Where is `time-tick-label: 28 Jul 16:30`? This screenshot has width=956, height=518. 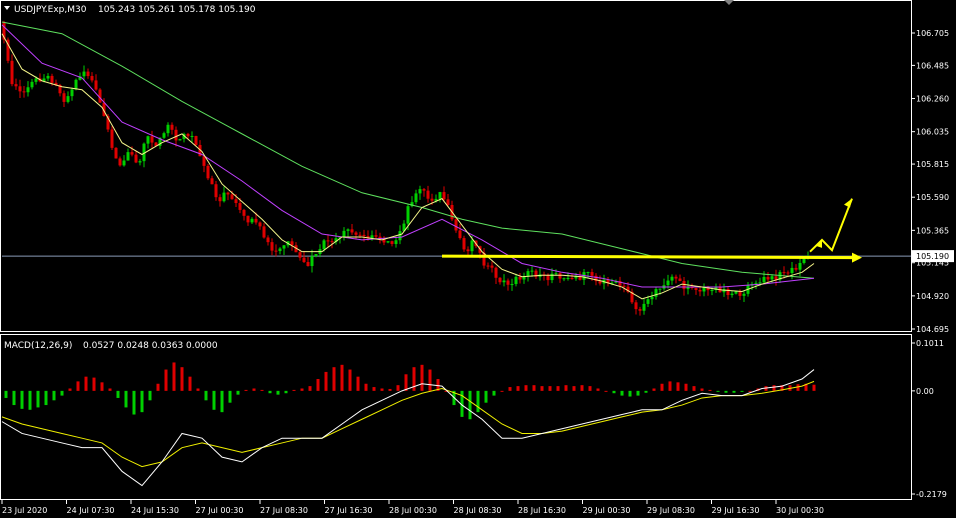 time-tick-label: 28 Jul 16:30 is located at coordinates (542, 510).